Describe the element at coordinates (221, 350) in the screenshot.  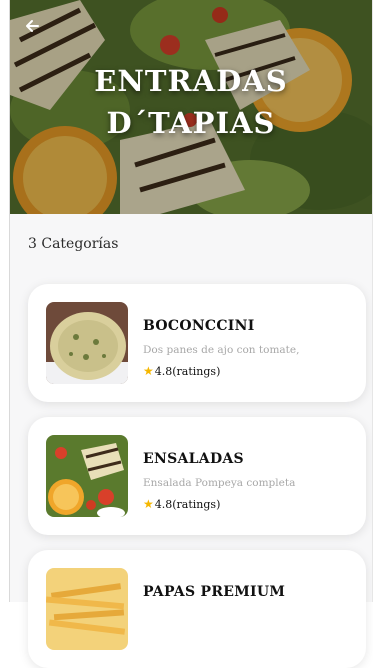
I see `item-description: Dos panes de ajo con tomate,` at that location.